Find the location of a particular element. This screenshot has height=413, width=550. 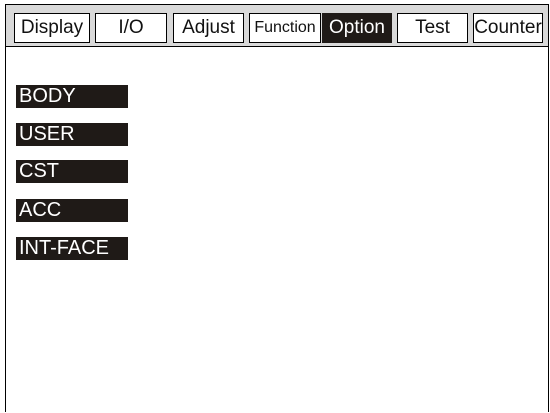

tab-function: Function is located at coordinates (285, 28).